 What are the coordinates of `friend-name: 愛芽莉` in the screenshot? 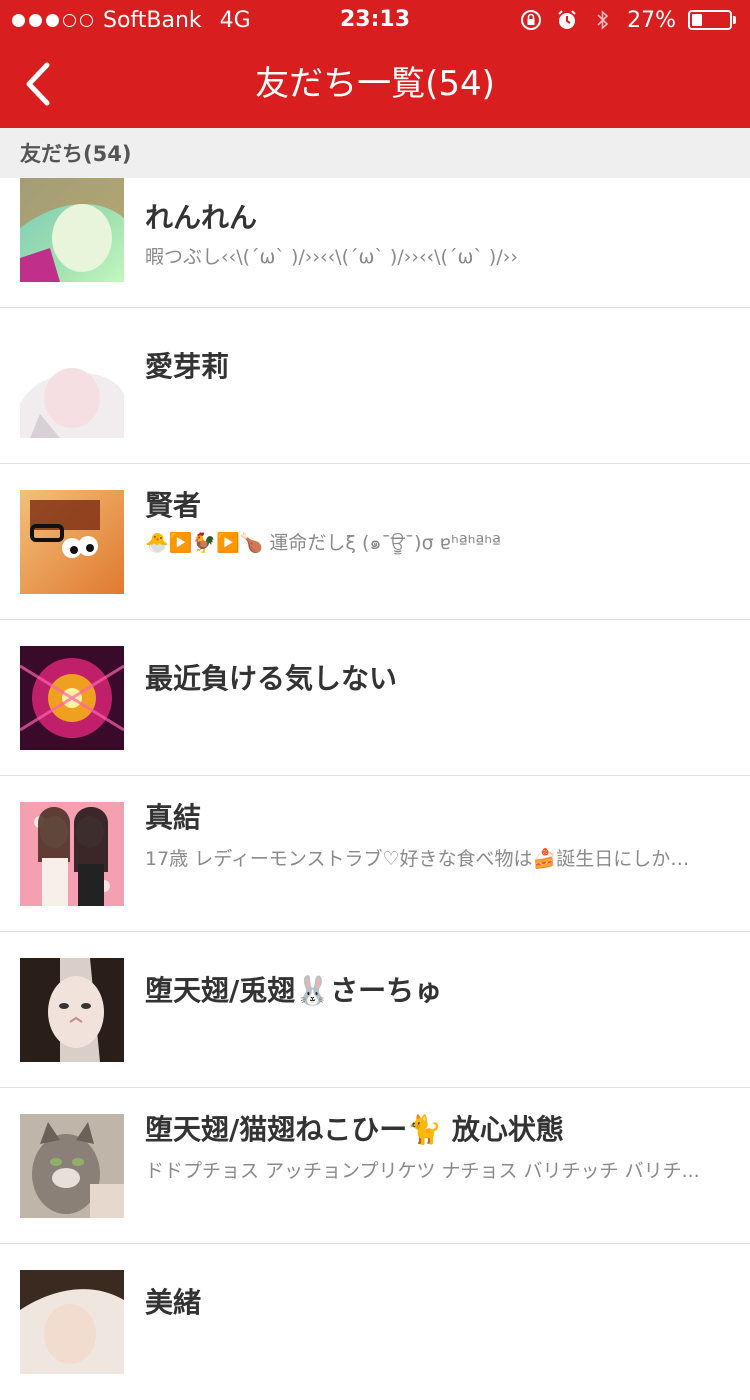 It's located at (187, 366).